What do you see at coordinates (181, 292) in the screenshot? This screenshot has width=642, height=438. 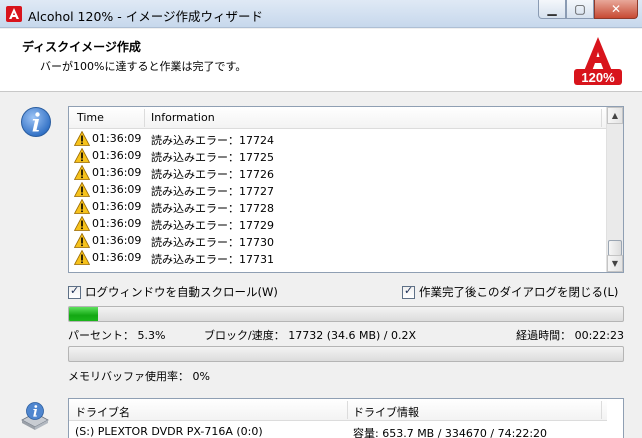 I see `autoscroll-label: ログウィンドウを自動スクロール(W)` at bounding box center [181, 292].